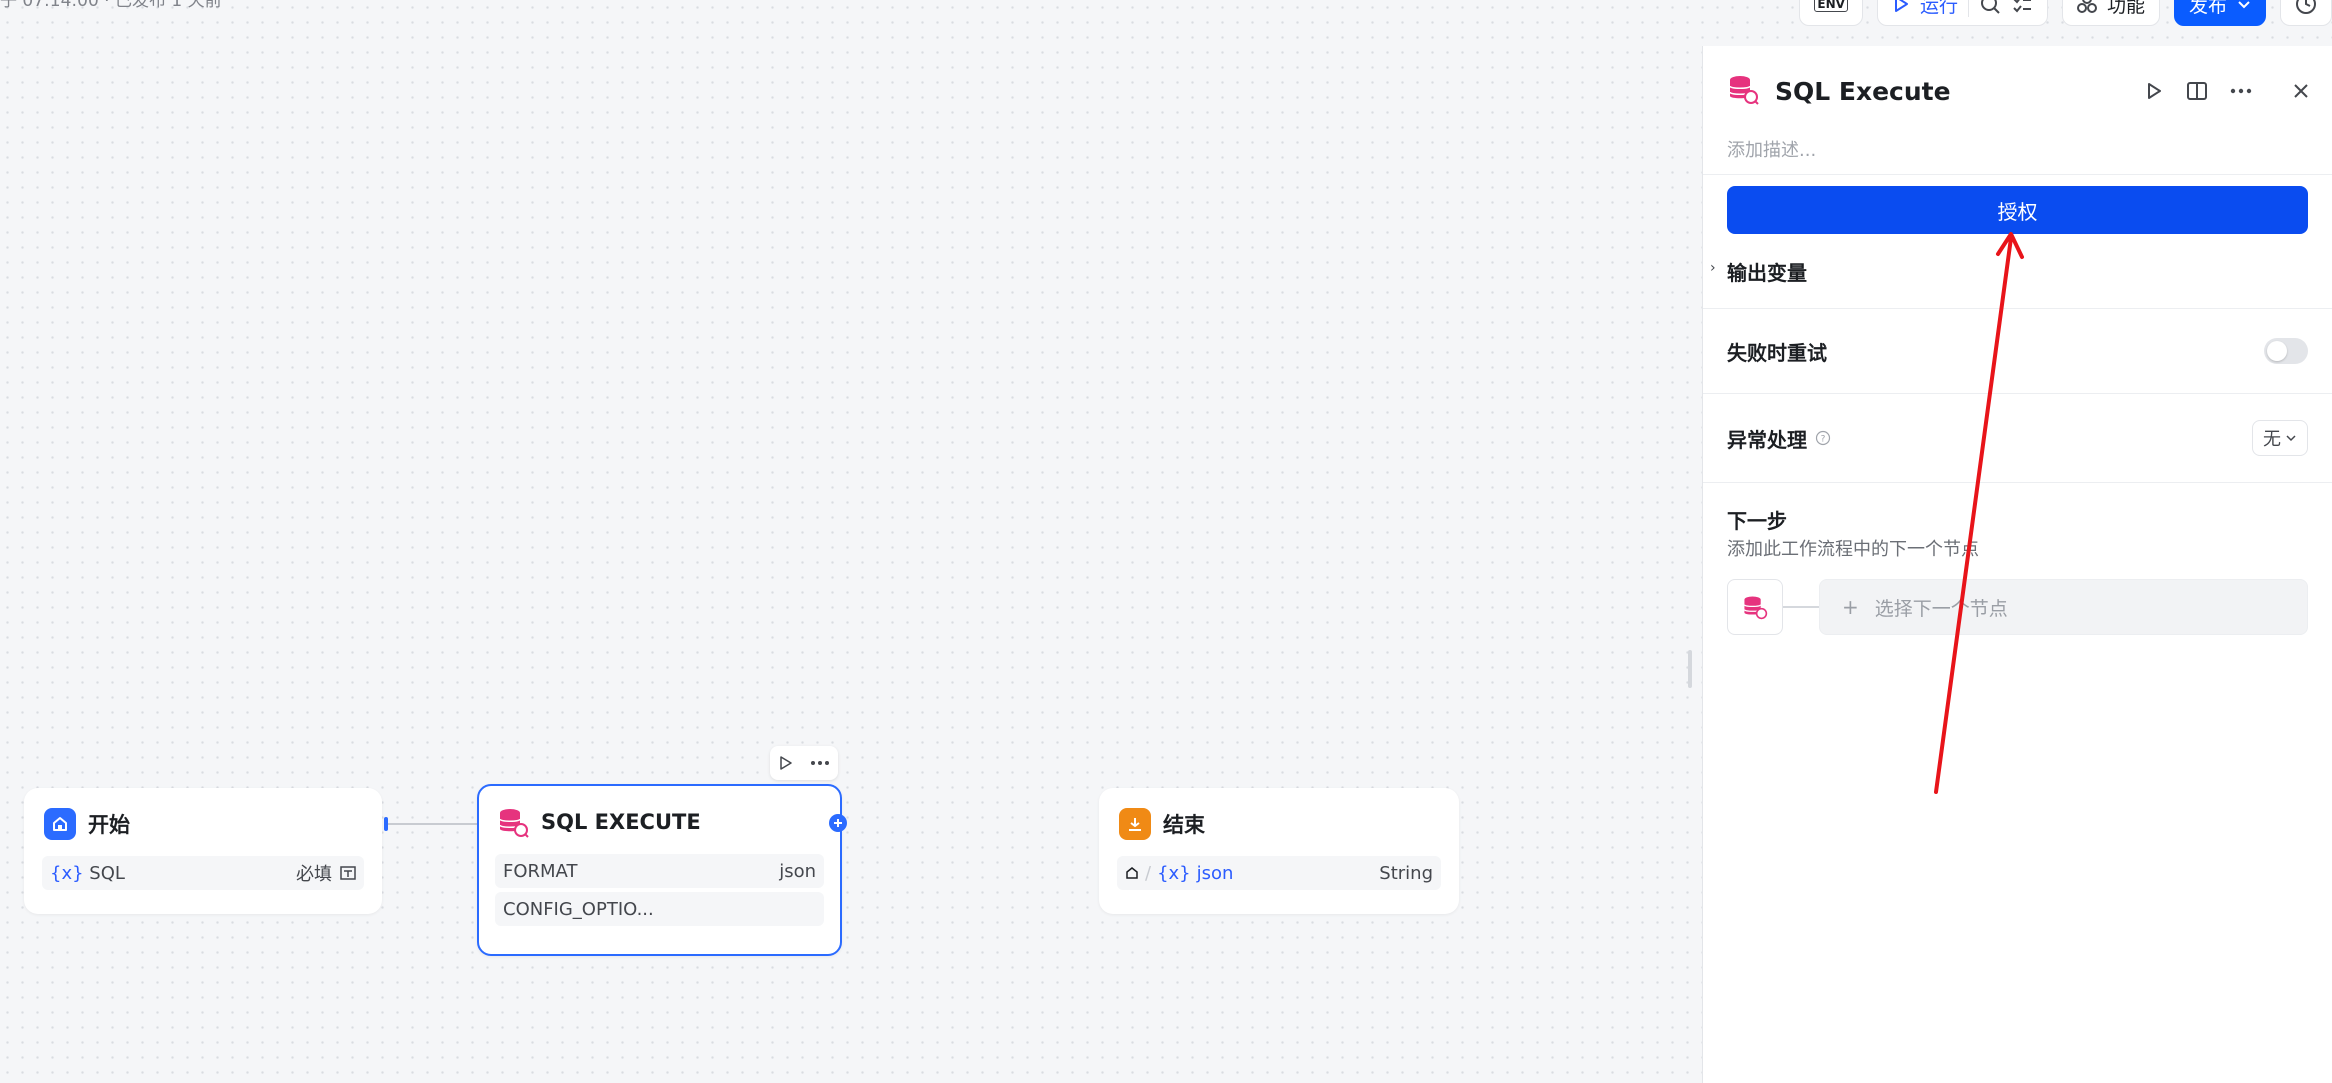 This screenshot has width=2332, height=1083. Describe the element at coordinates (2301, 91) in the screenshot. I see `close-icon` at that location.